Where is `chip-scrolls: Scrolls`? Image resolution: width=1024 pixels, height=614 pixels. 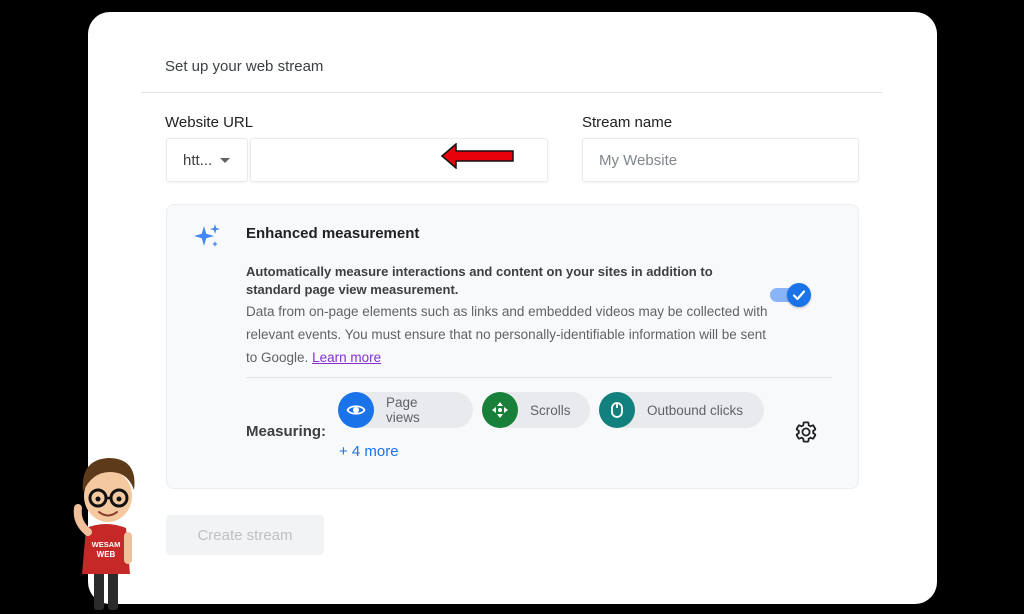 chip-scrolls: Scrolls is located at coordinates (536, 410).